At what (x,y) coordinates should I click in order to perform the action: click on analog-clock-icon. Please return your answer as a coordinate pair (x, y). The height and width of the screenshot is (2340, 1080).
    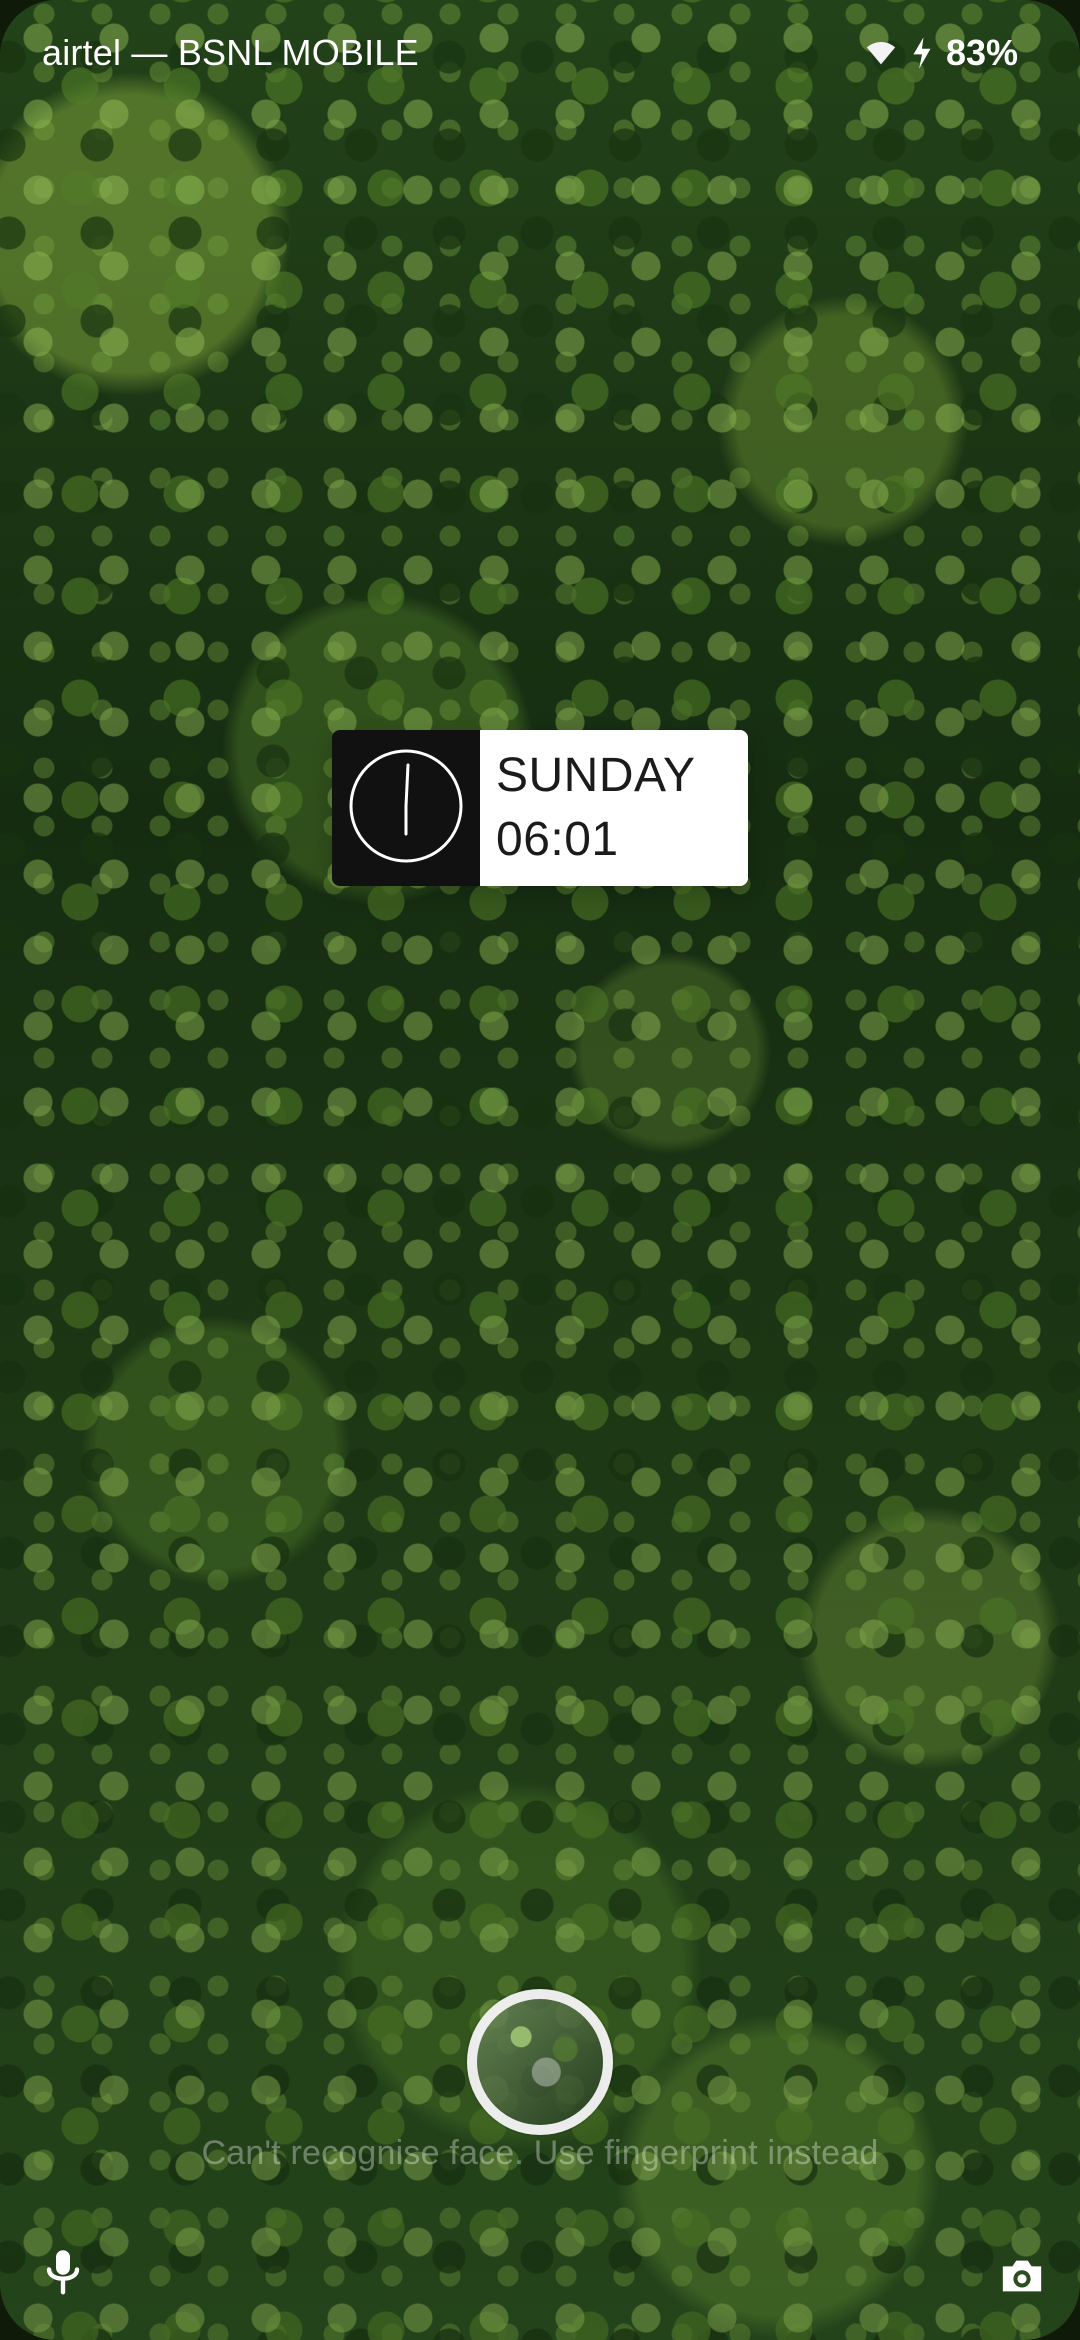
    Looking at the image, I should click on (406, 808).